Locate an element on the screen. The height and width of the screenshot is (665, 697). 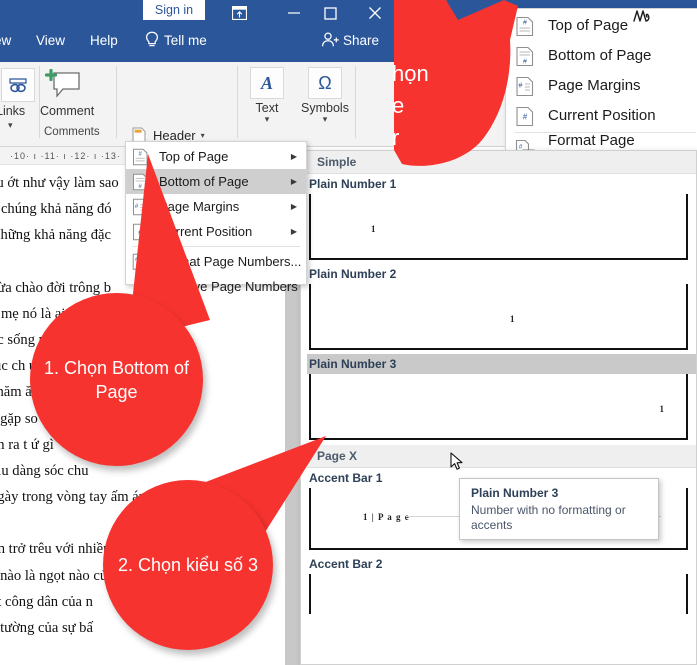
share-button: Share is located at coordinates (361, 40).